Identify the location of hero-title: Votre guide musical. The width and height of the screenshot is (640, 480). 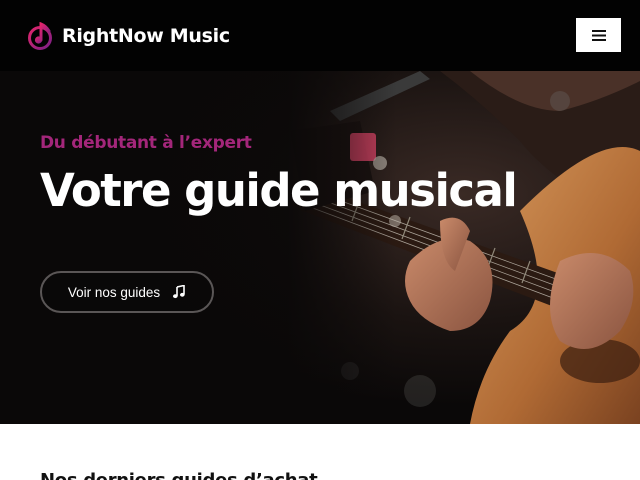
(279, 190).